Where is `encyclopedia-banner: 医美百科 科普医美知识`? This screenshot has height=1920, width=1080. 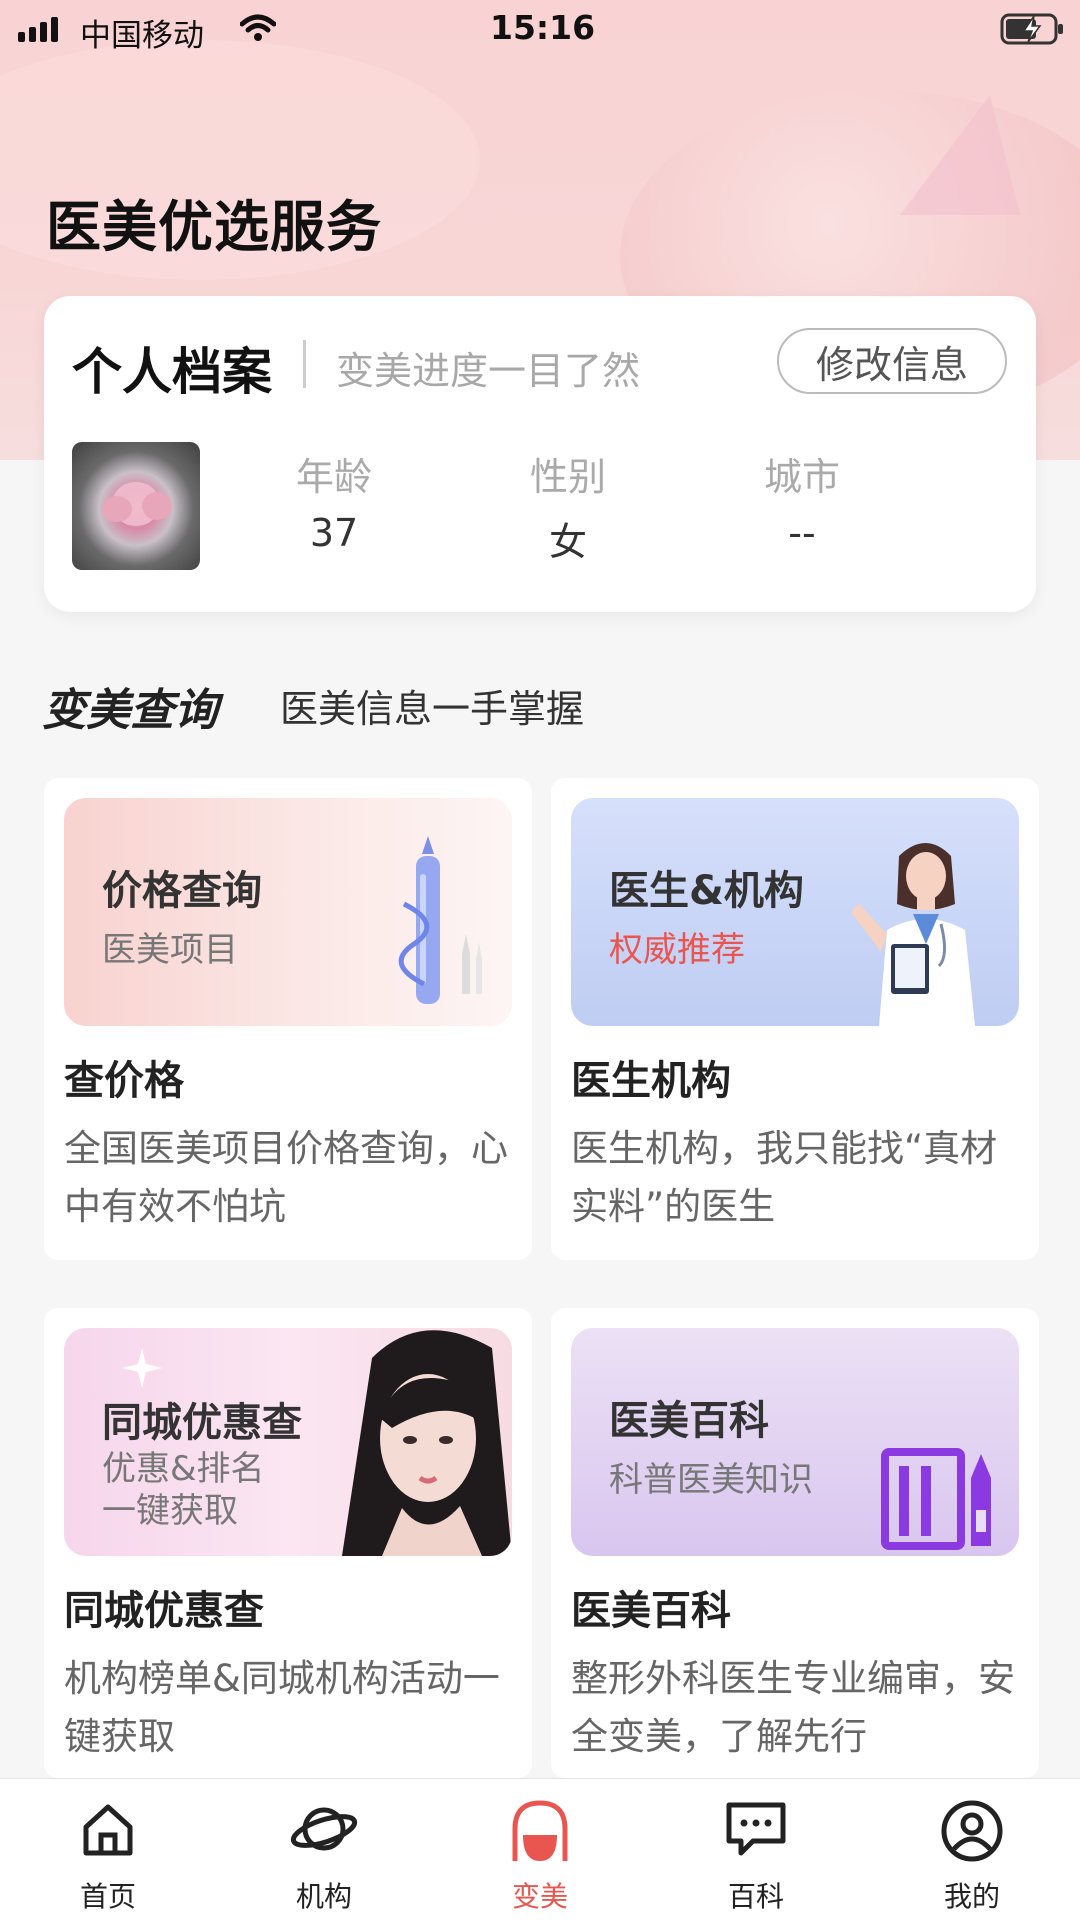 encyclopedia-banner: 医美百科 科普医美知识 is located at coordinates (795, 1442).